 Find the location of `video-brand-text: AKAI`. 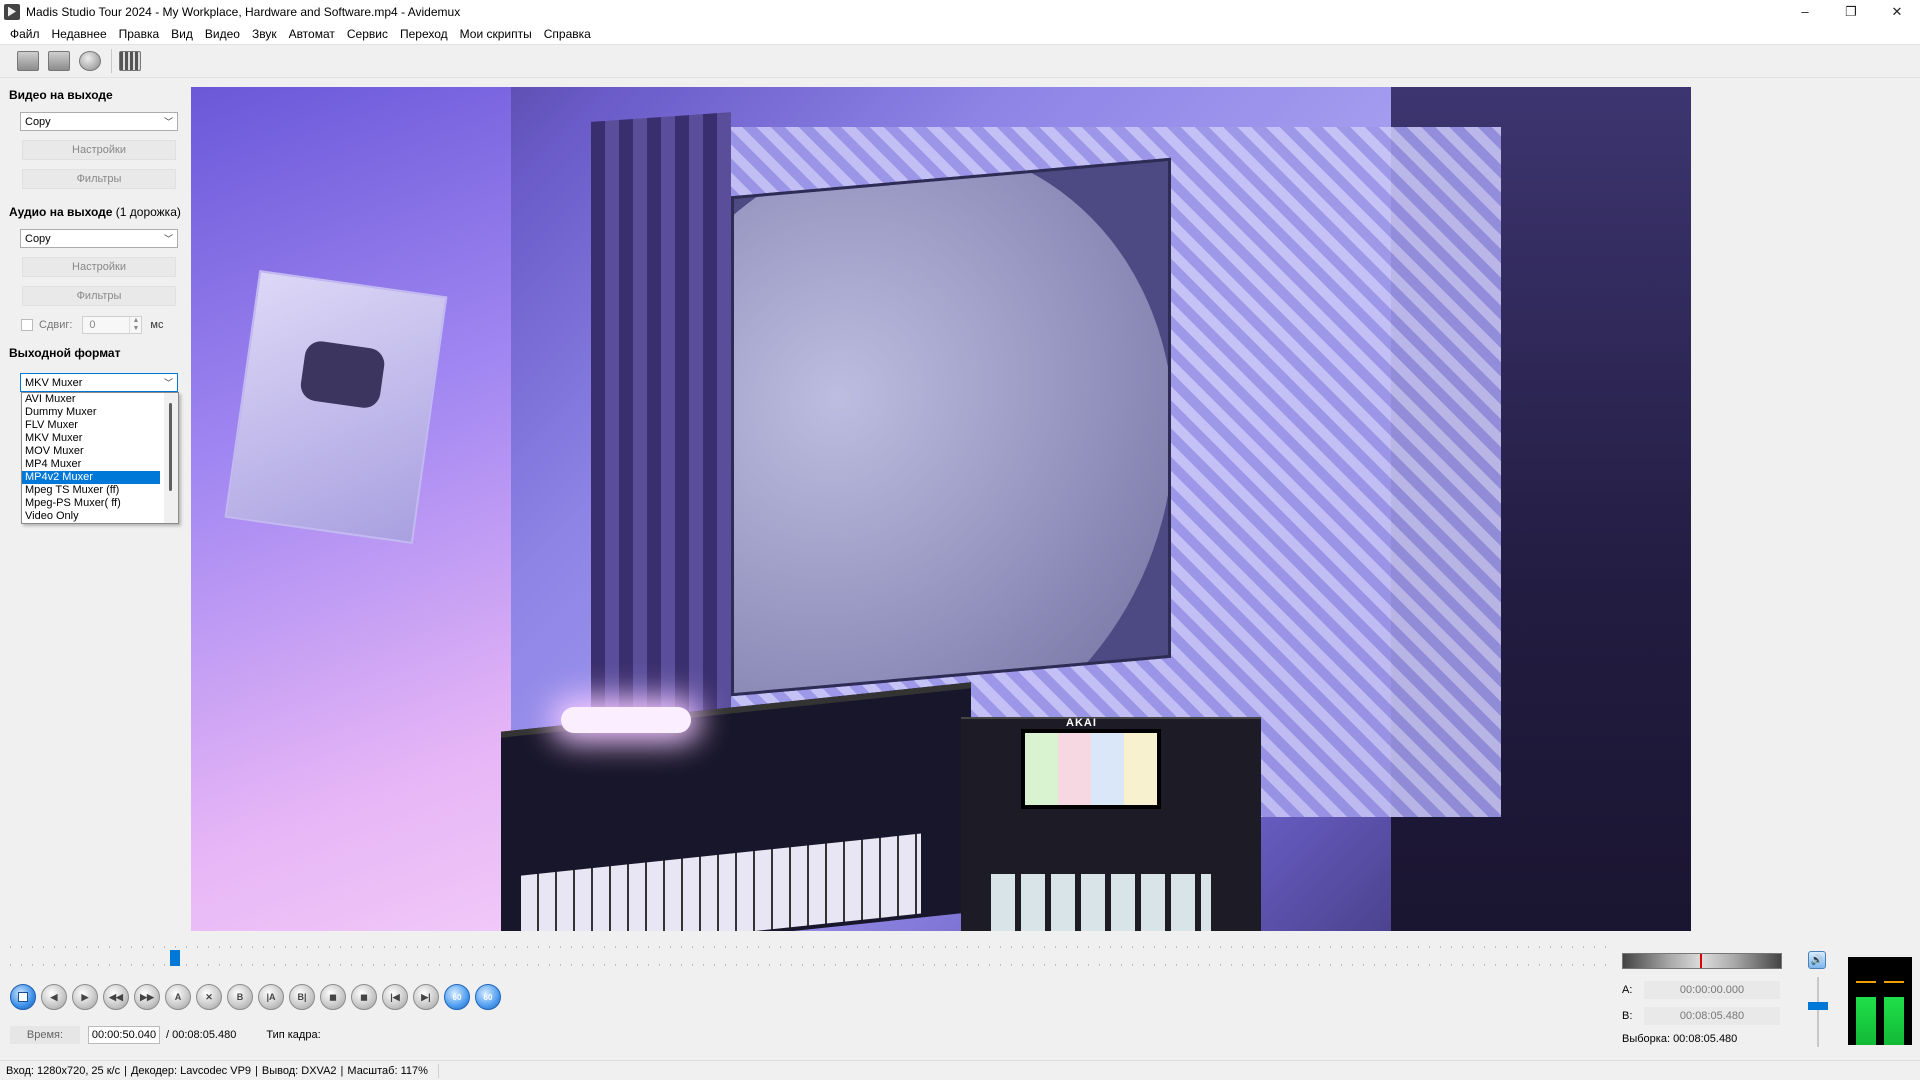

video-brand-text: AKAI is located at coordinates (1081, 723).